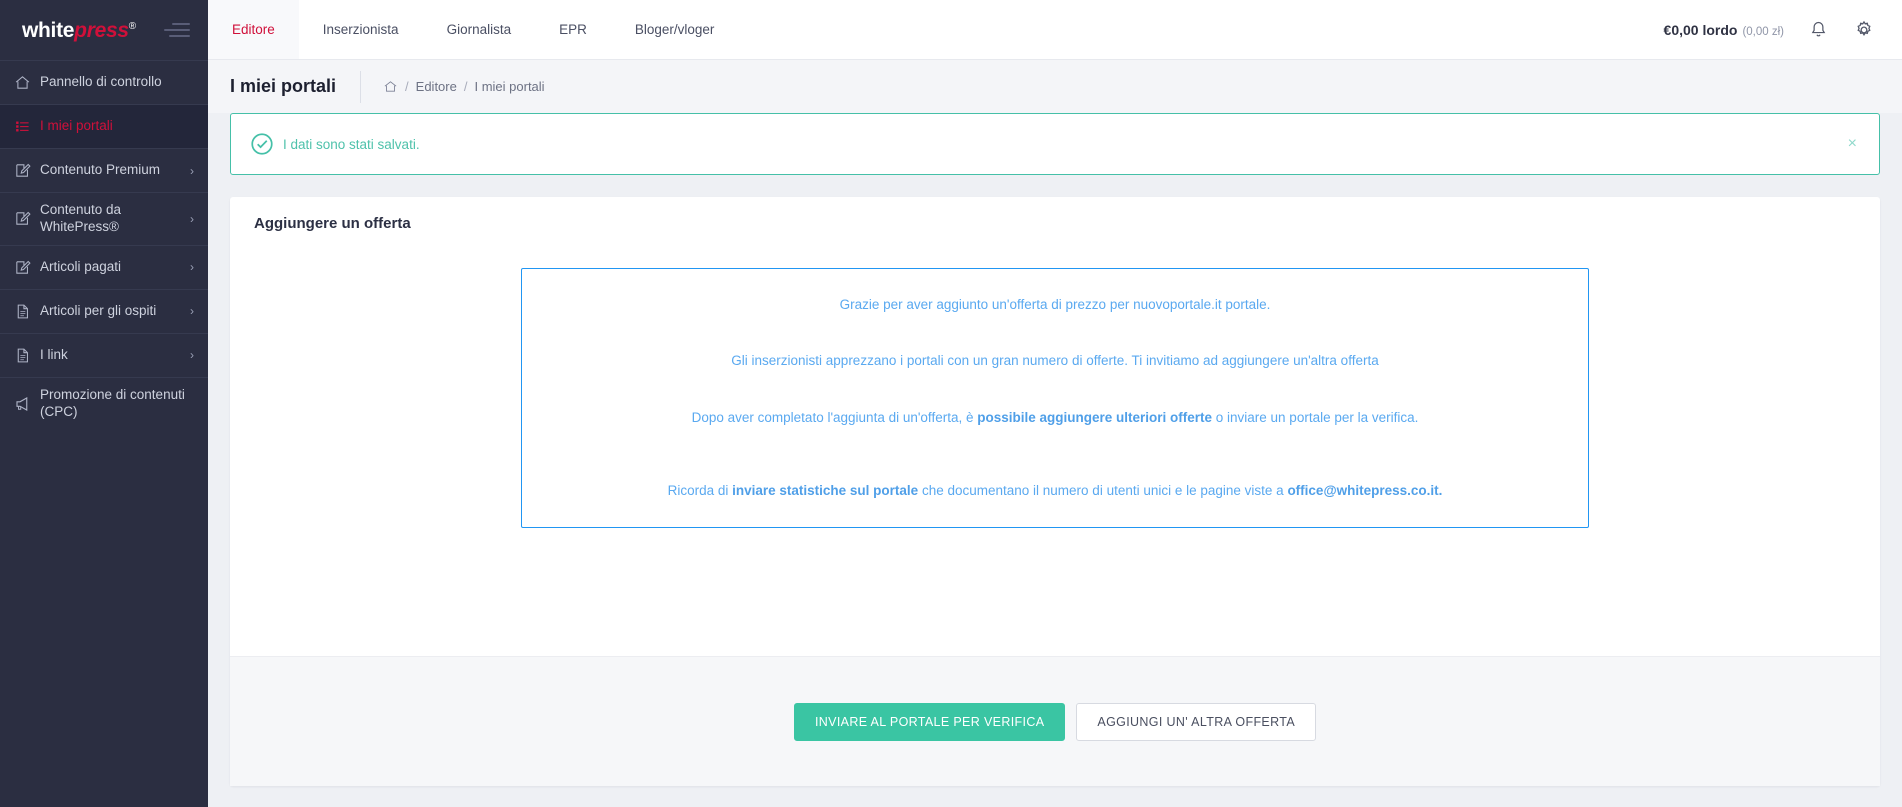 This screenshot has height=807, width=1902. I want to click on gear-icon, so click(1864, 30).